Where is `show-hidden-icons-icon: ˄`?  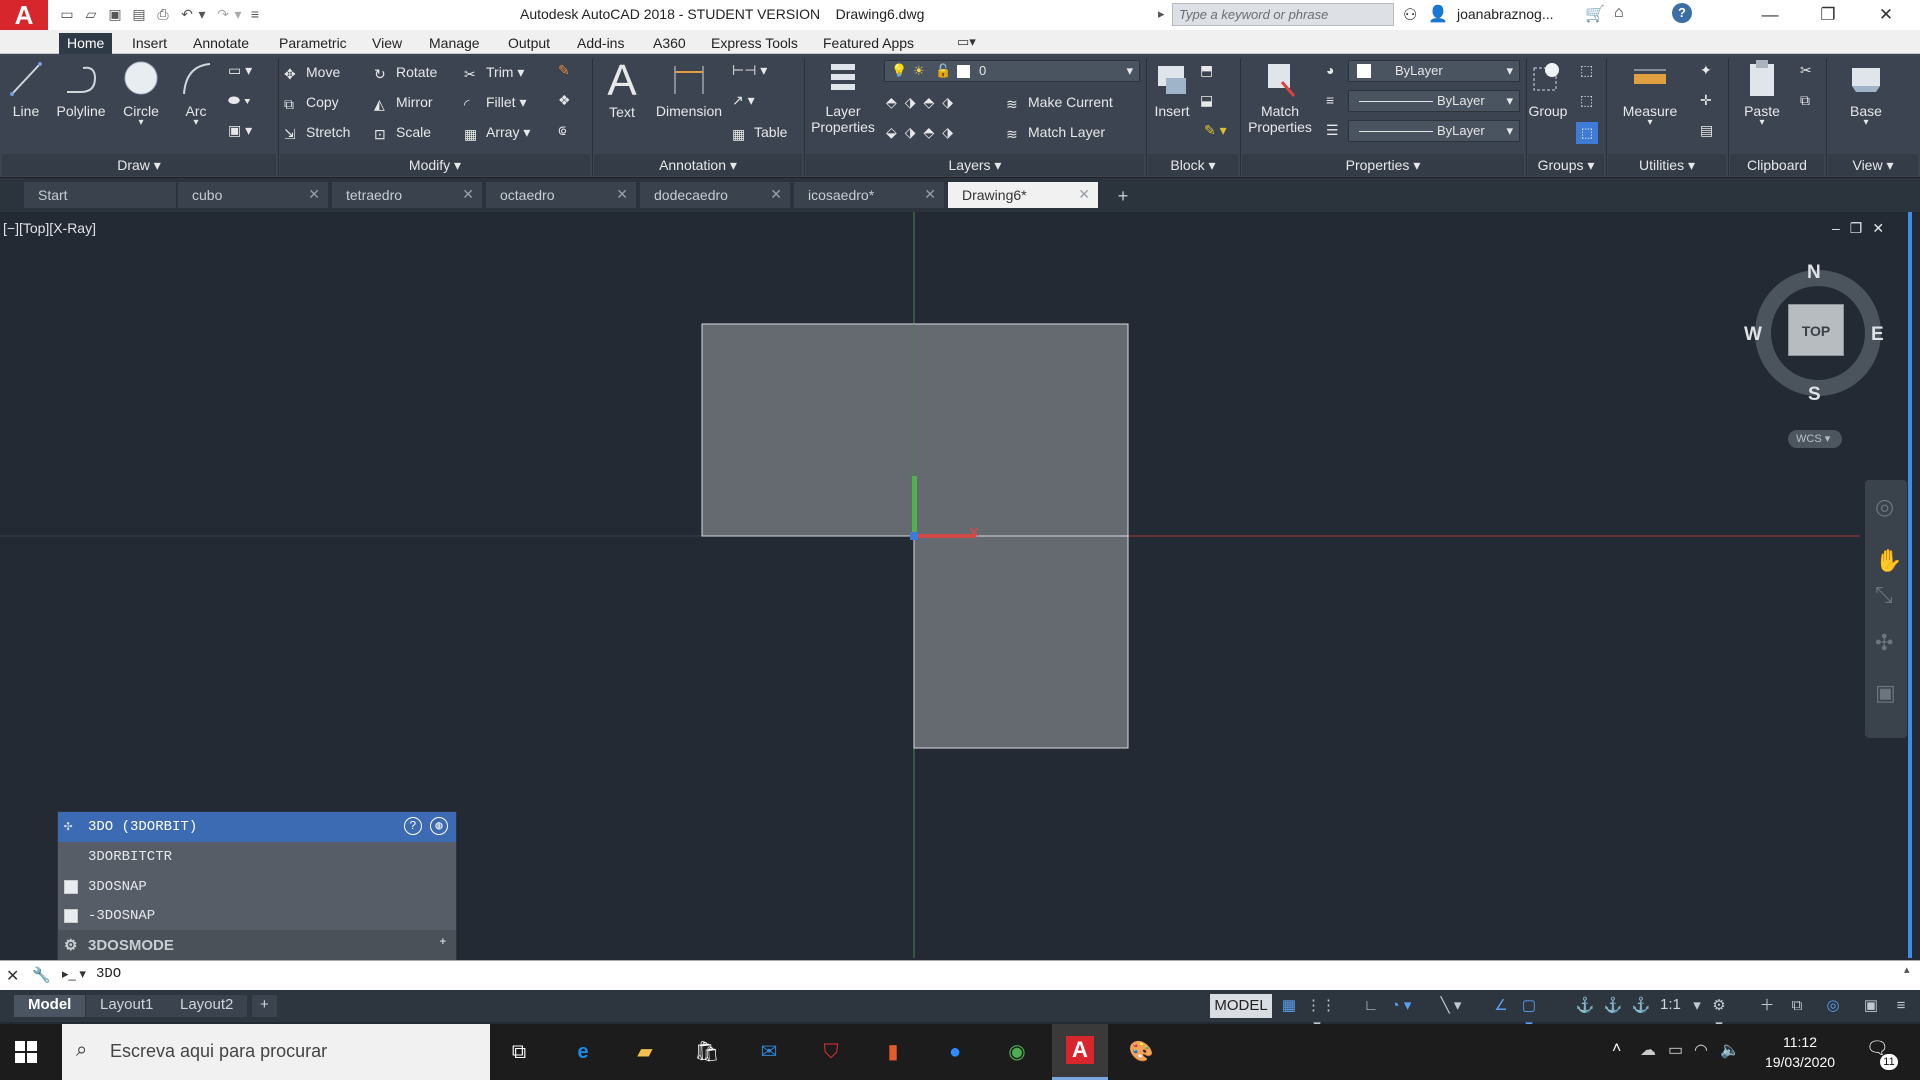
show-hidden-icons-icon: ˄ is located at coordinates (1616, 1049).